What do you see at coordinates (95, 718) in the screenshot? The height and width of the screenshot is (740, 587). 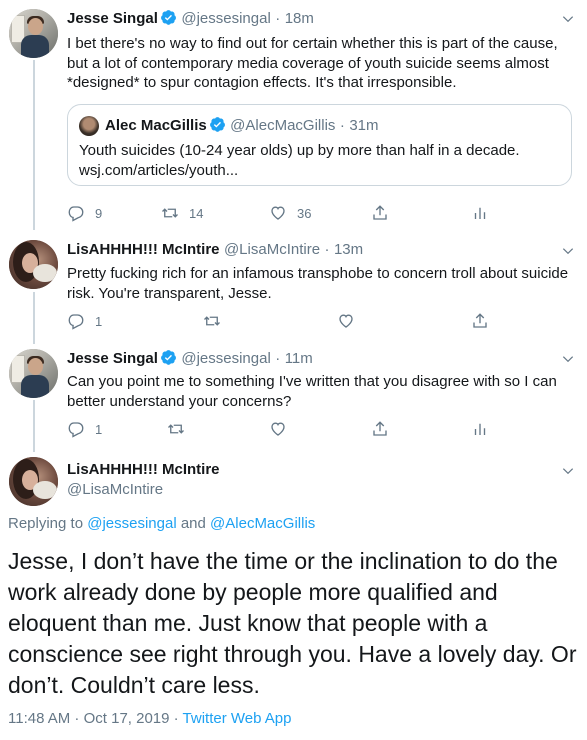 I see `timestamp: 11:48 AM · Oct 17, 2019 ·` at bounding box center [95, 718].